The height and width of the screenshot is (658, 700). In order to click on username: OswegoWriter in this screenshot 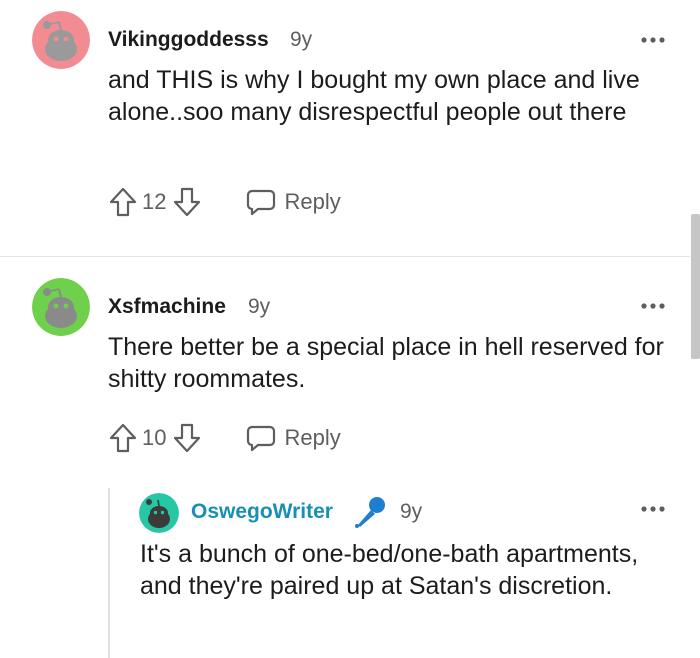, I will do `click(262, 512)`.